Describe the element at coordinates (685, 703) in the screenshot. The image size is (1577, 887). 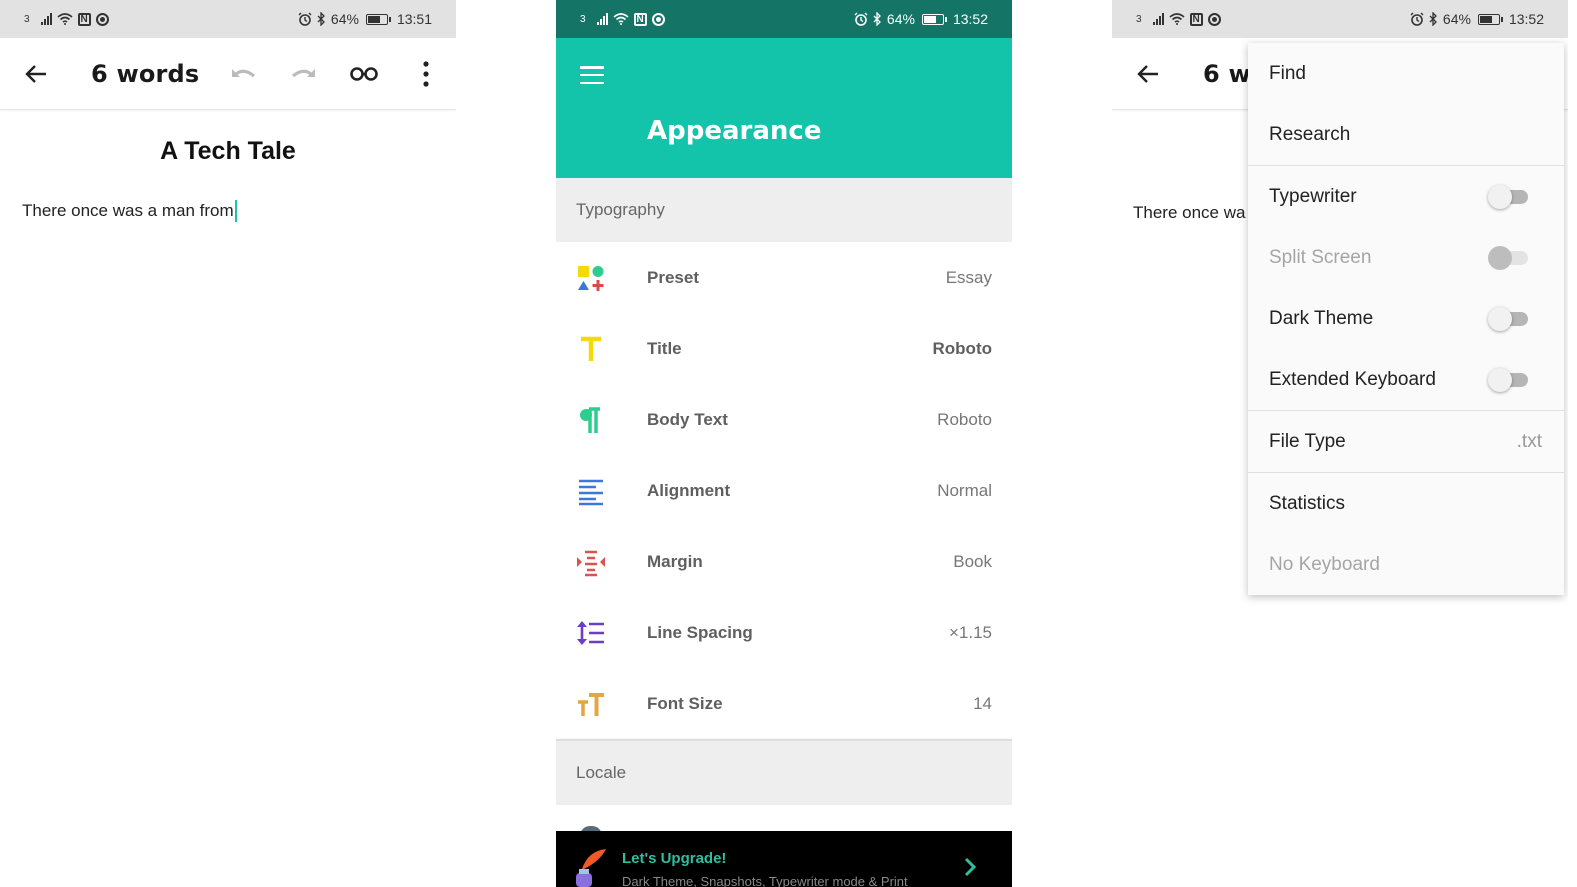
I see `setting-label: Font Size` at that location.